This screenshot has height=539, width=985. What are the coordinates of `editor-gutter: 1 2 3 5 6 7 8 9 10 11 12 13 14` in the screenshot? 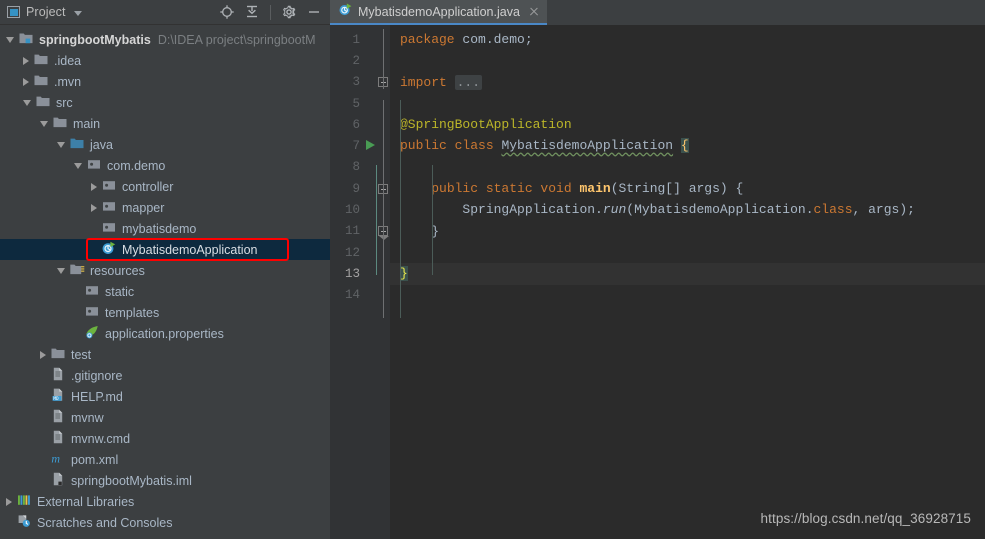 It's located at (360, 282).